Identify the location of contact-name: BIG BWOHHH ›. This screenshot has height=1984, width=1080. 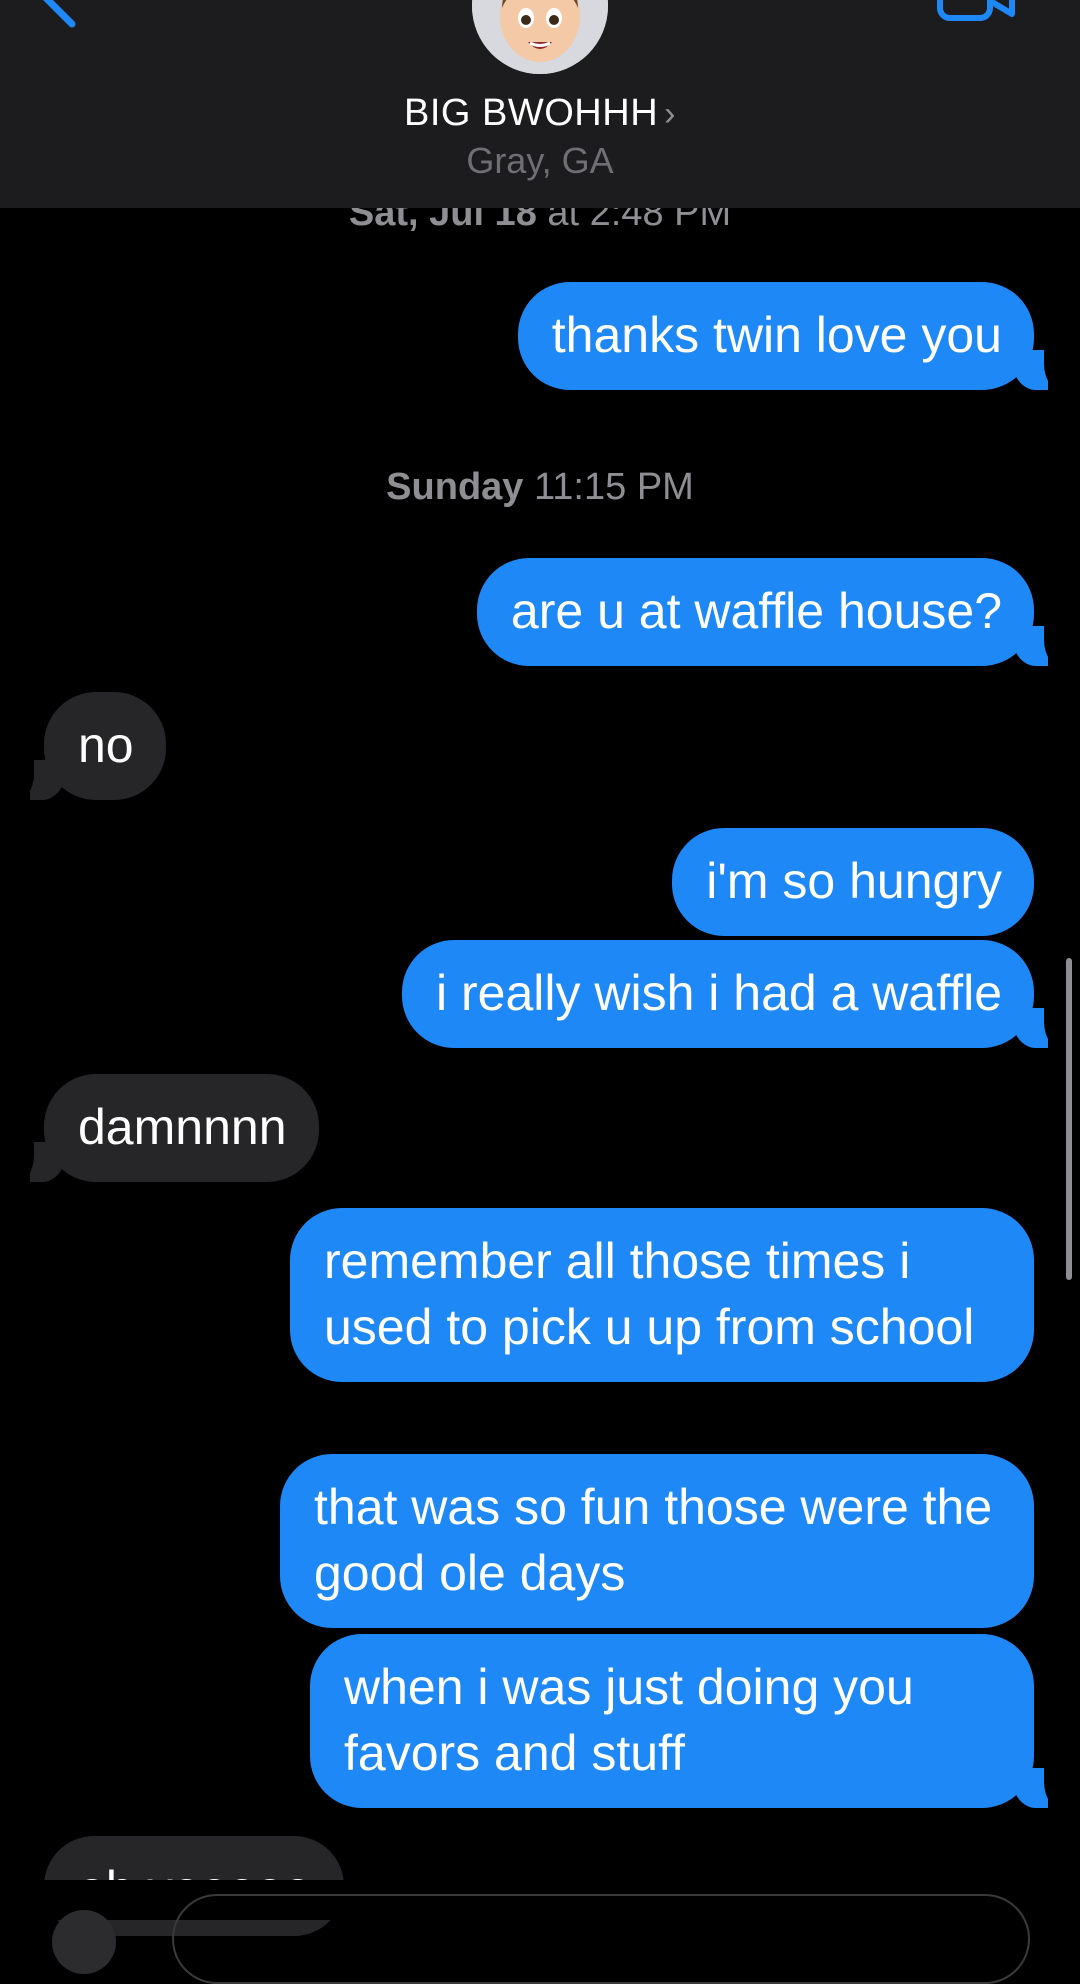
(540, 113).